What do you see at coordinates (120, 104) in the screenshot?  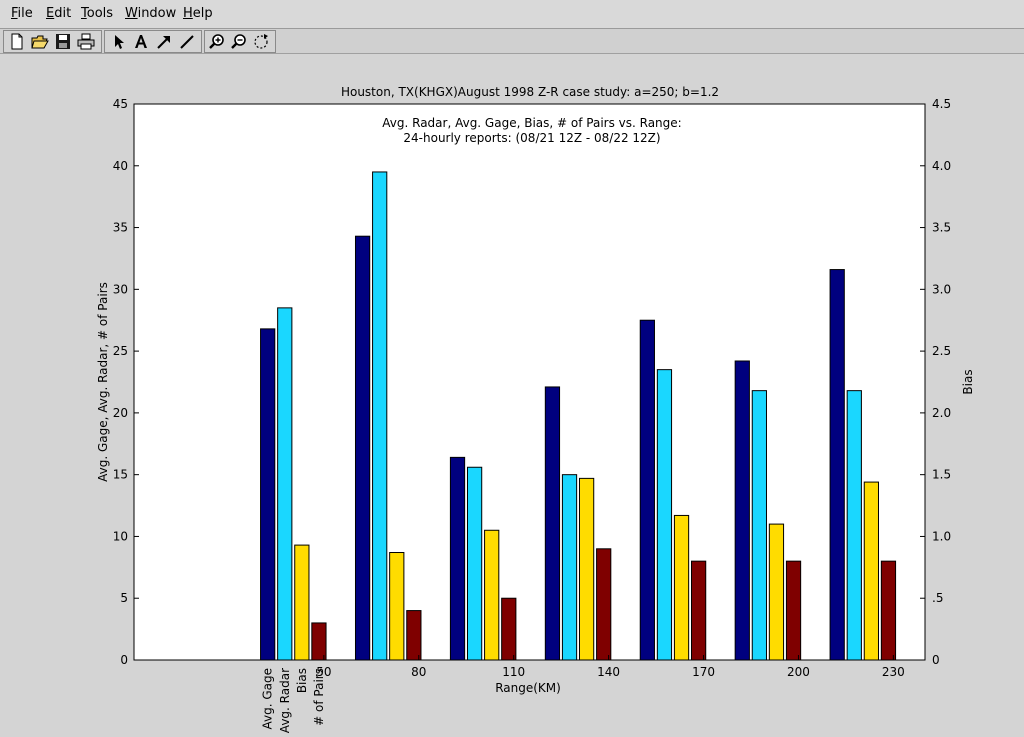 I see `left-y-tick-label: 45` at bounding box center [120, 104].